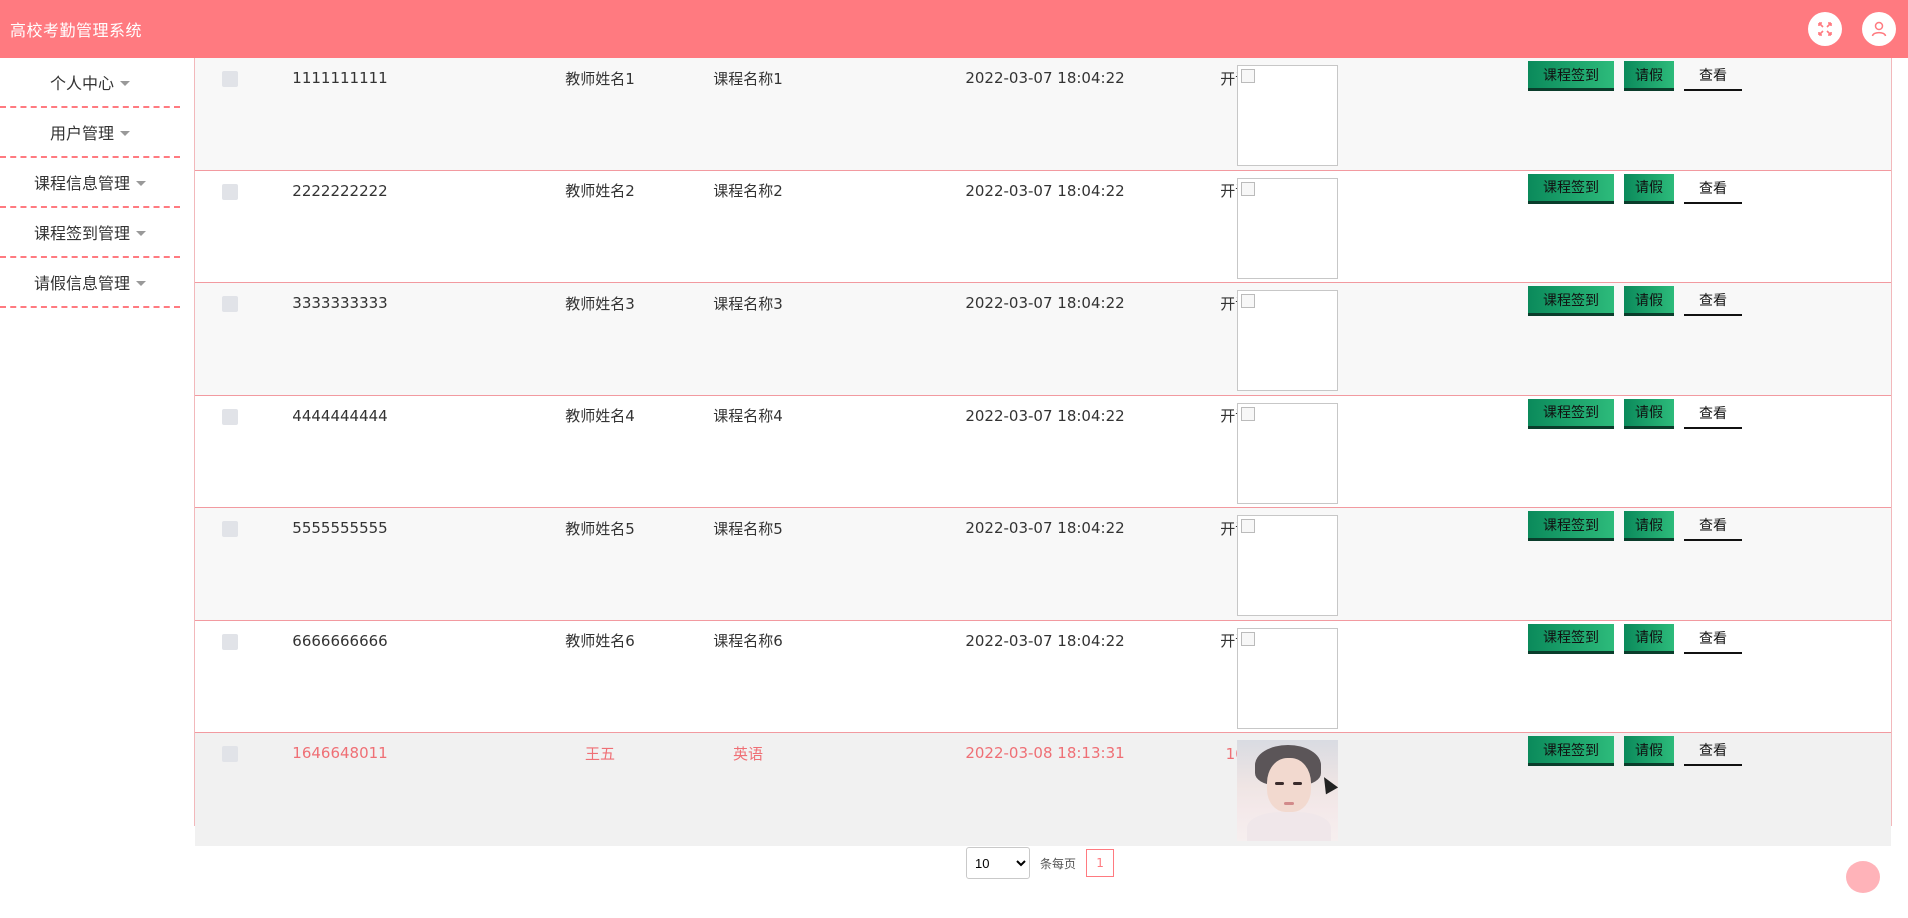 The height and width of the screenshot is (918, 1908). I want to click on sidebar-item-user-management: 用户管理, so click(90, 133).